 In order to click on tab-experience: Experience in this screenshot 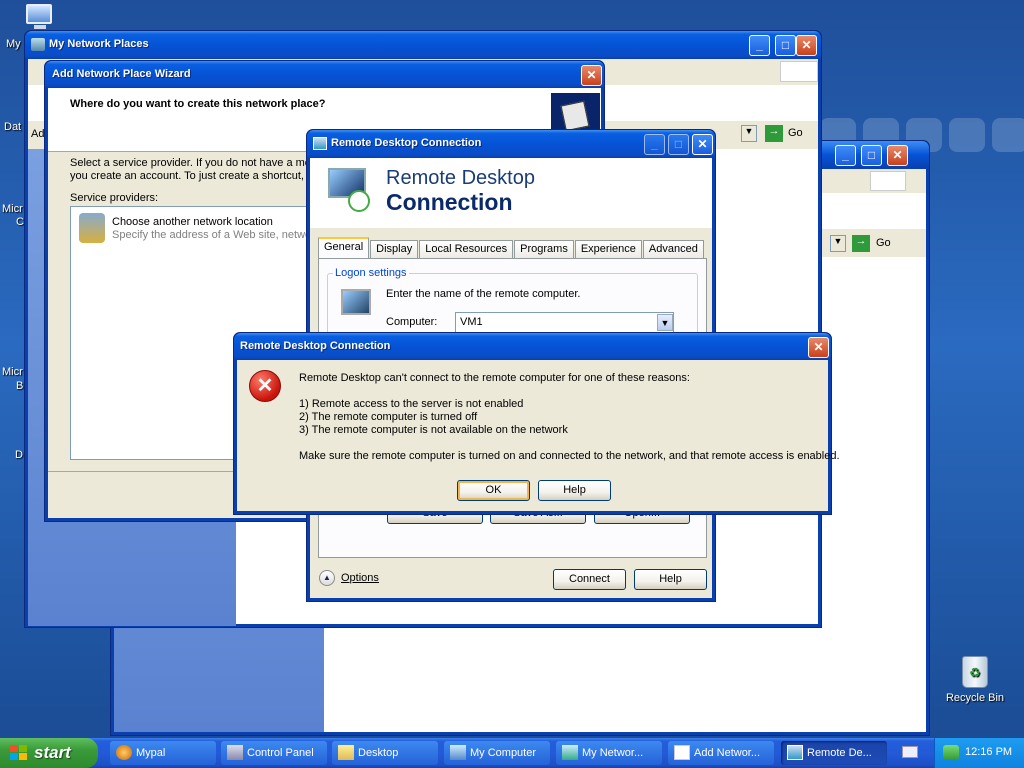, I will do `click(608, 249)`.